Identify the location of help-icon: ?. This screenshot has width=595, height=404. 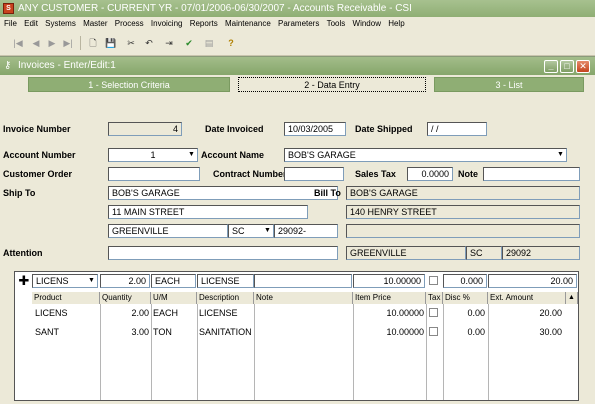
(231, 43).